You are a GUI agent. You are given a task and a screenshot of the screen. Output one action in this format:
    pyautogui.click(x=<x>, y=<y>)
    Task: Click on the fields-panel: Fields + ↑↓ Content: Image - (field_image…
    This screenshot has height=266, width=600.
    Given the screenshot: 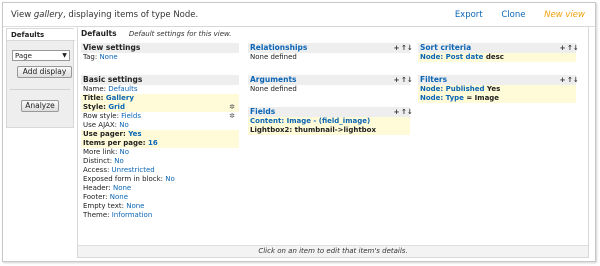 What is the action you would take?
    pyautogui.click(x=330, y=121)
    